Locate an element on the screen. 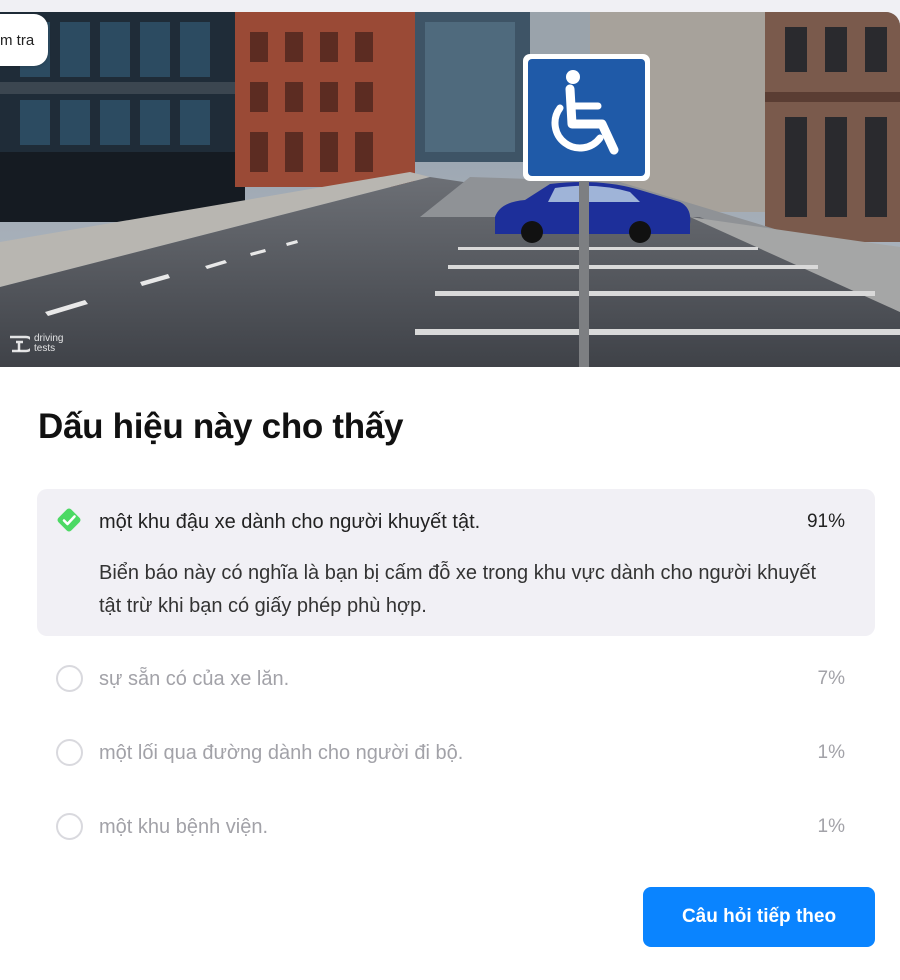 The height and width of the screenshot is (980, 900). watermark: driving tests is located at coordinates (41, 344).